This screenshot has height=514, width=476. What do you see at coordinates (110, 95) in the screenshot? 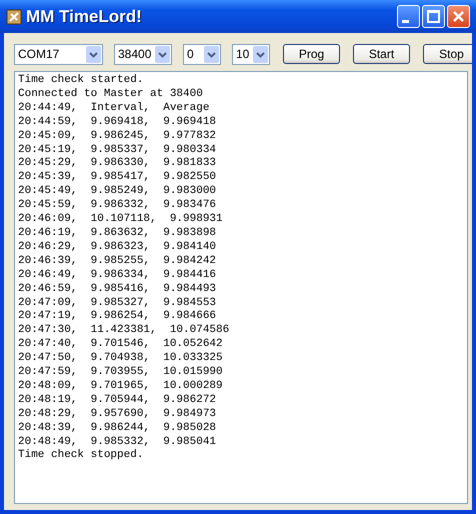
I see `log-line: Connected to Master at 38400` at bounding box center [110, 95].